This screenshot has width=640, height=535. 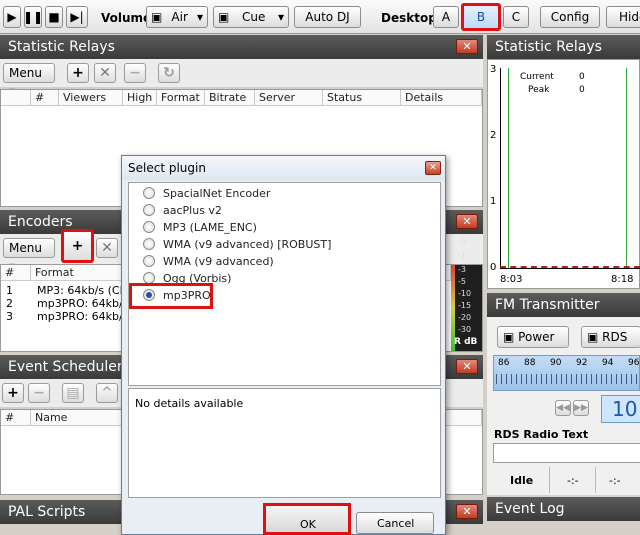 What do you see at coordinates (465, 305) in the screenshot?
I see `db-tick: -15` at bounding box center [465, 305].